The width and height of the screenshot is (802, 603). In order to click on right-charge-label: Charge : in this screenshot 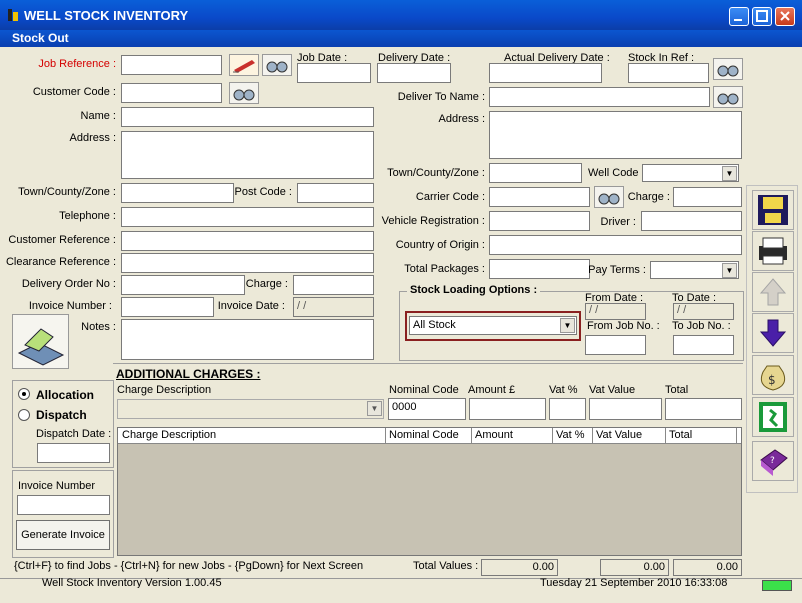, I will do `click(648, 197)`.